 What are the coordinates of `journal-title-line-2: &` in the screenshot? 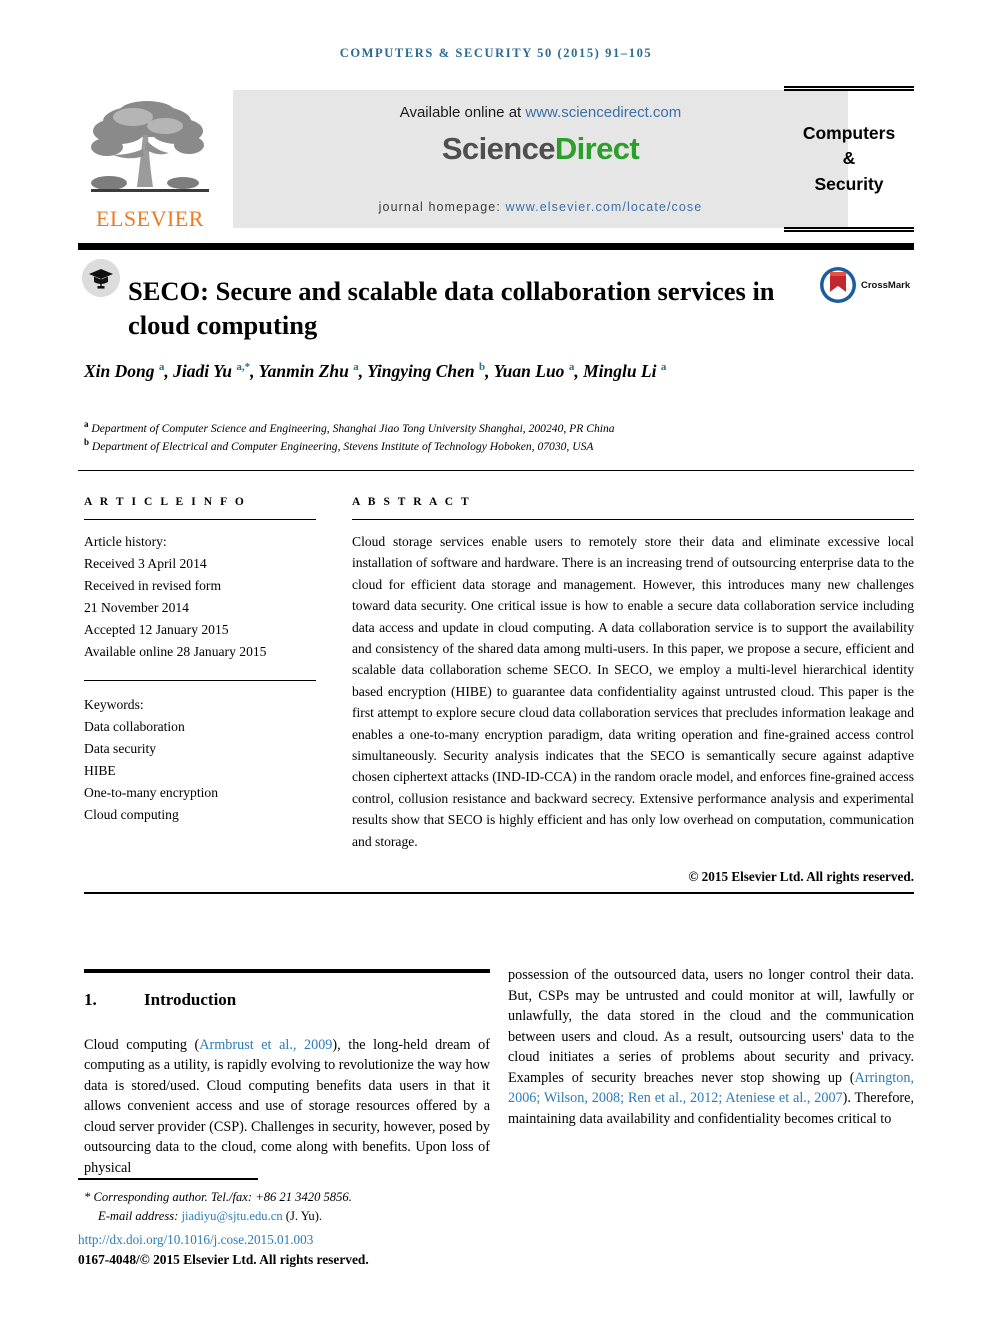 It's located at (849, 158).